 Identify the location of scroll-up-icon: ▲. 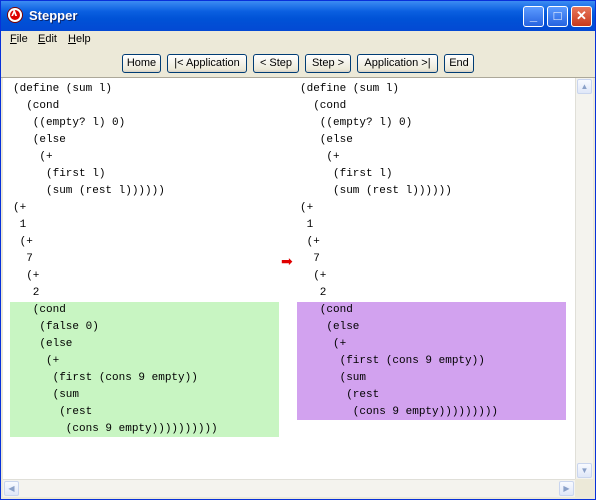
(584, 86).